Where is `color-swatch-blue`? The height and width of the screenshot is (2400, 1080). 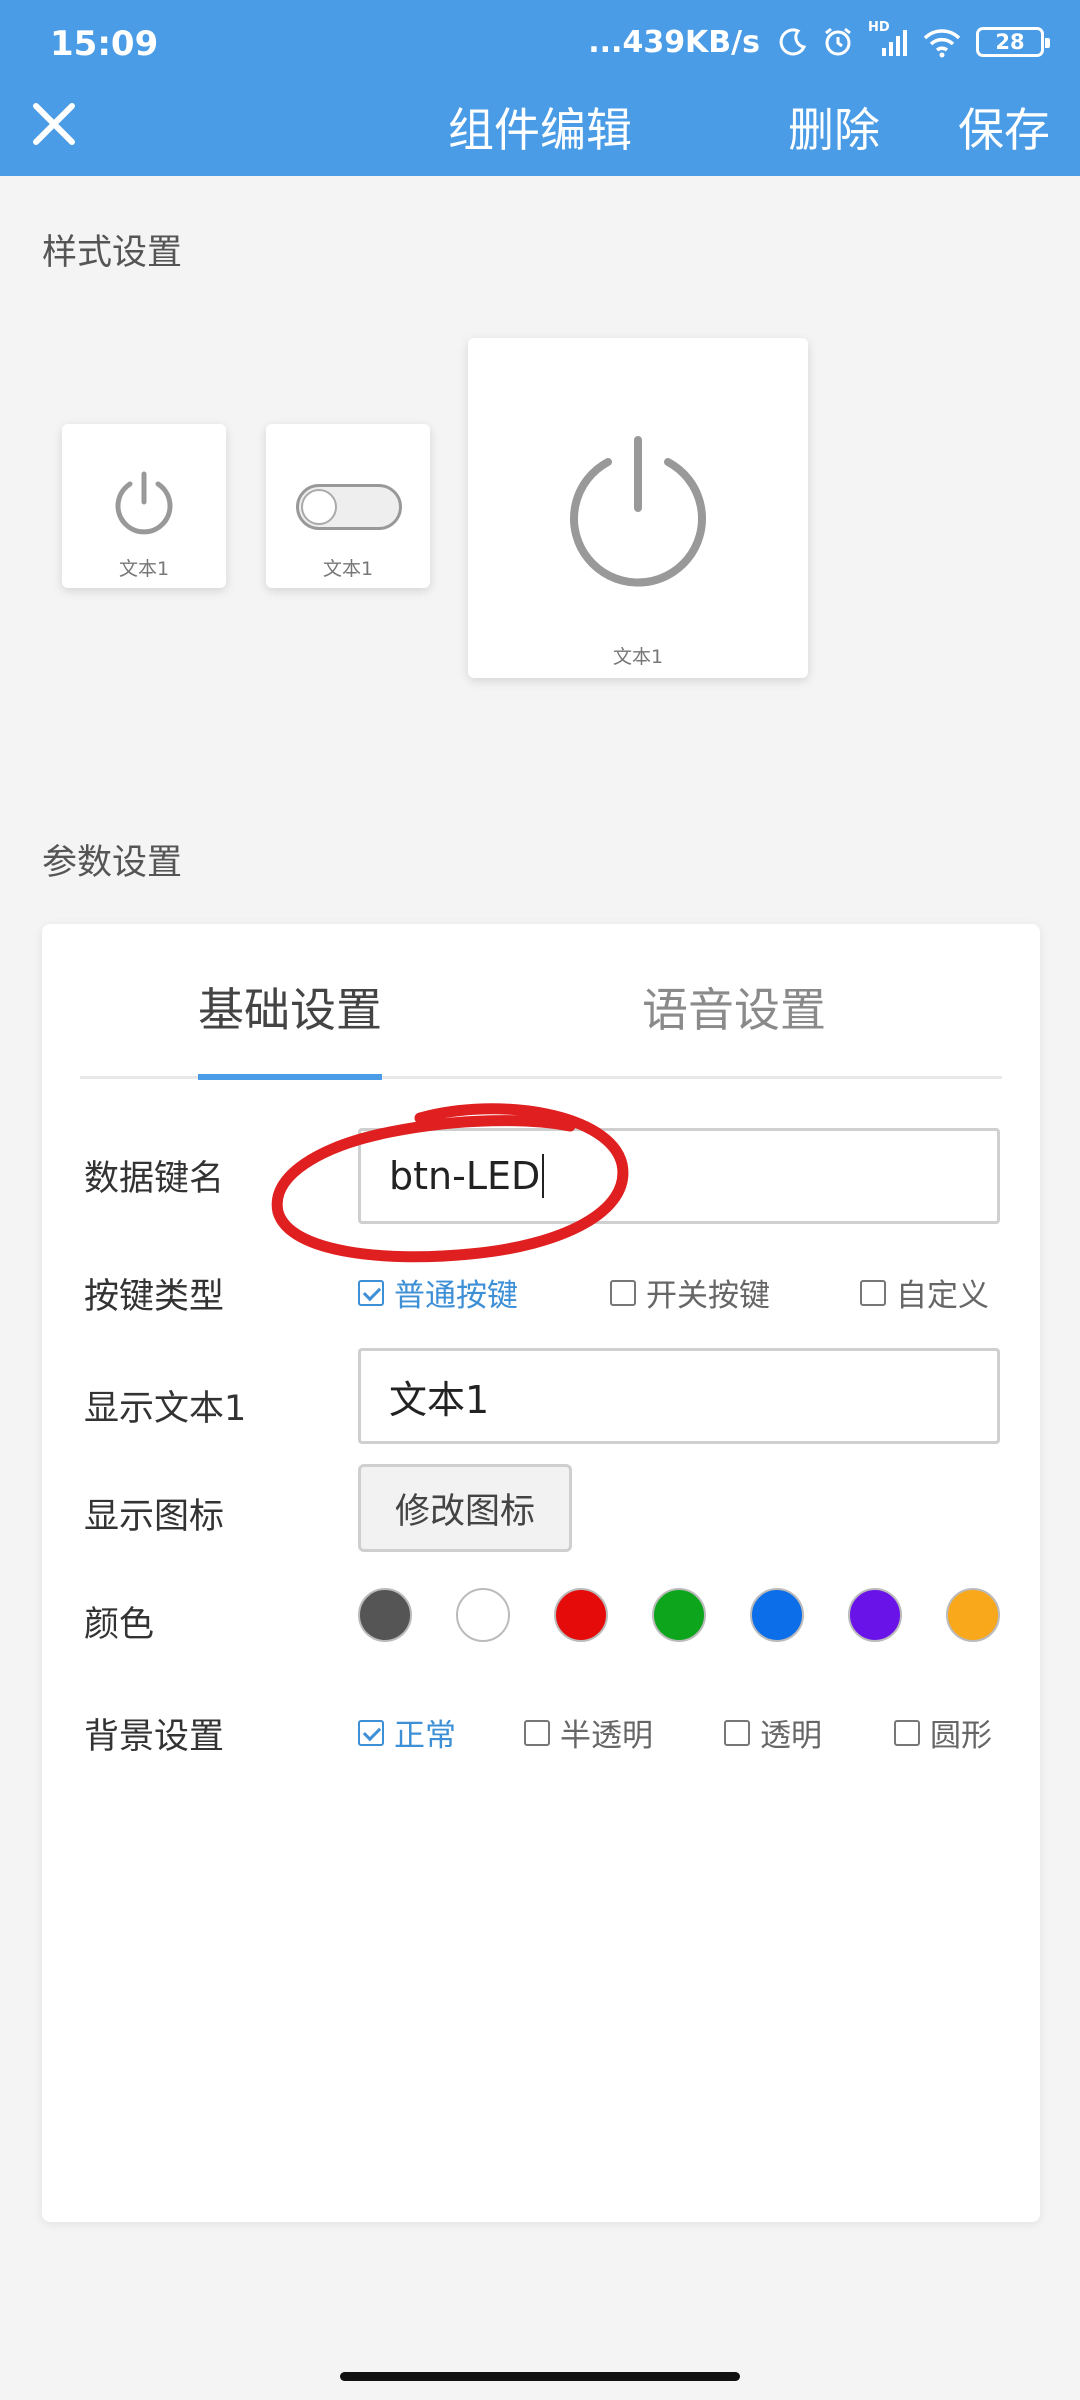 color-swatch-blue is located at coordinates (777, 1615).